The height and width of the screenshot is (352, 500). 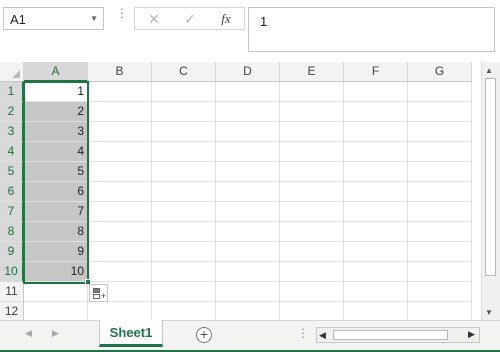 What do you see at coordinates (312, 292) in the screenshot?
I see `cell-e11` at bounding box center [312, 292].